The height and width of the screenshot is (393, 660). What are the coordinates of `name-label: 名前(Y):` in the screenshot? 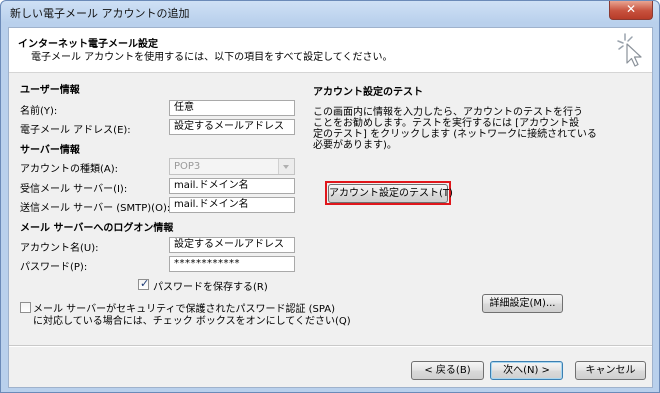 It's located at (39, 111).